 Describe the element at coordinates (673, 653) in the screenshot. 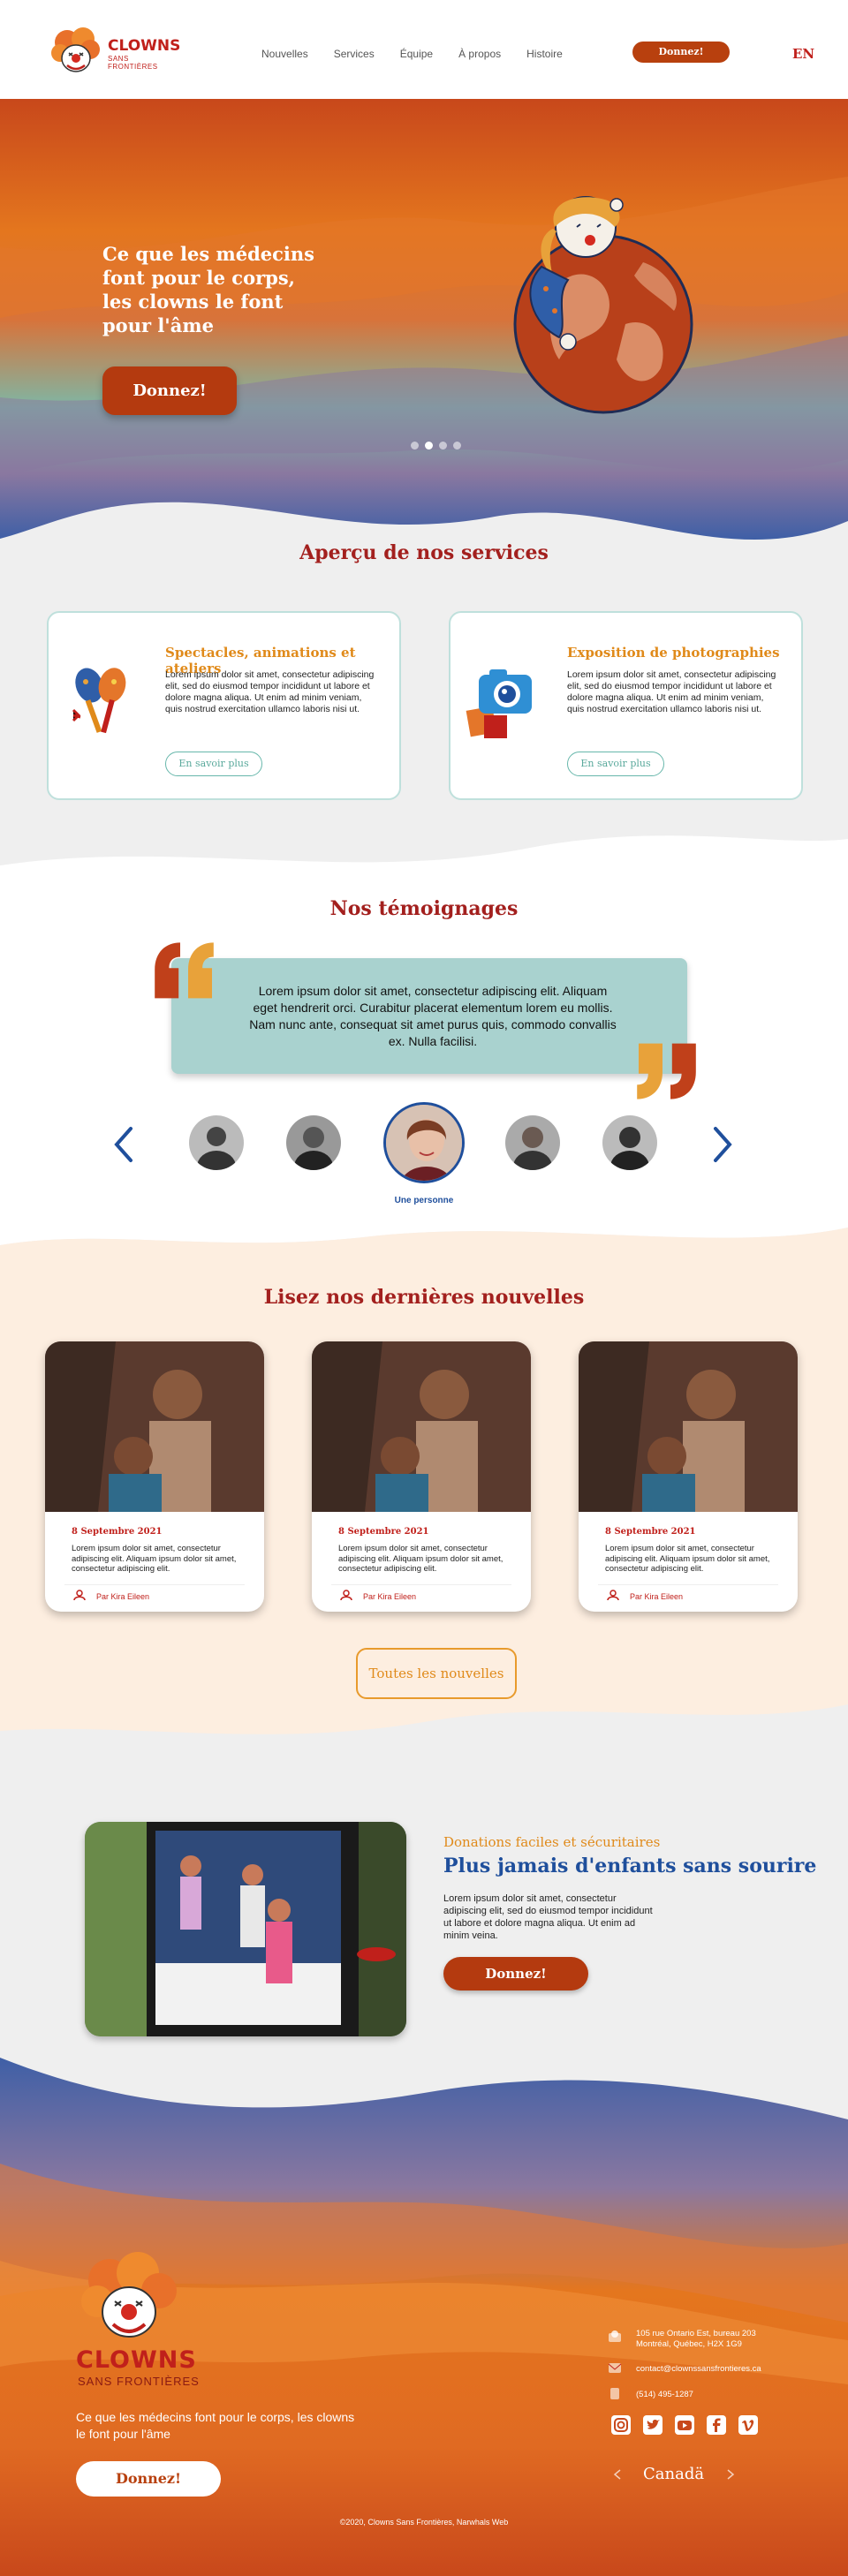

I see `service-card-title: Exposition de photographies` at that location.